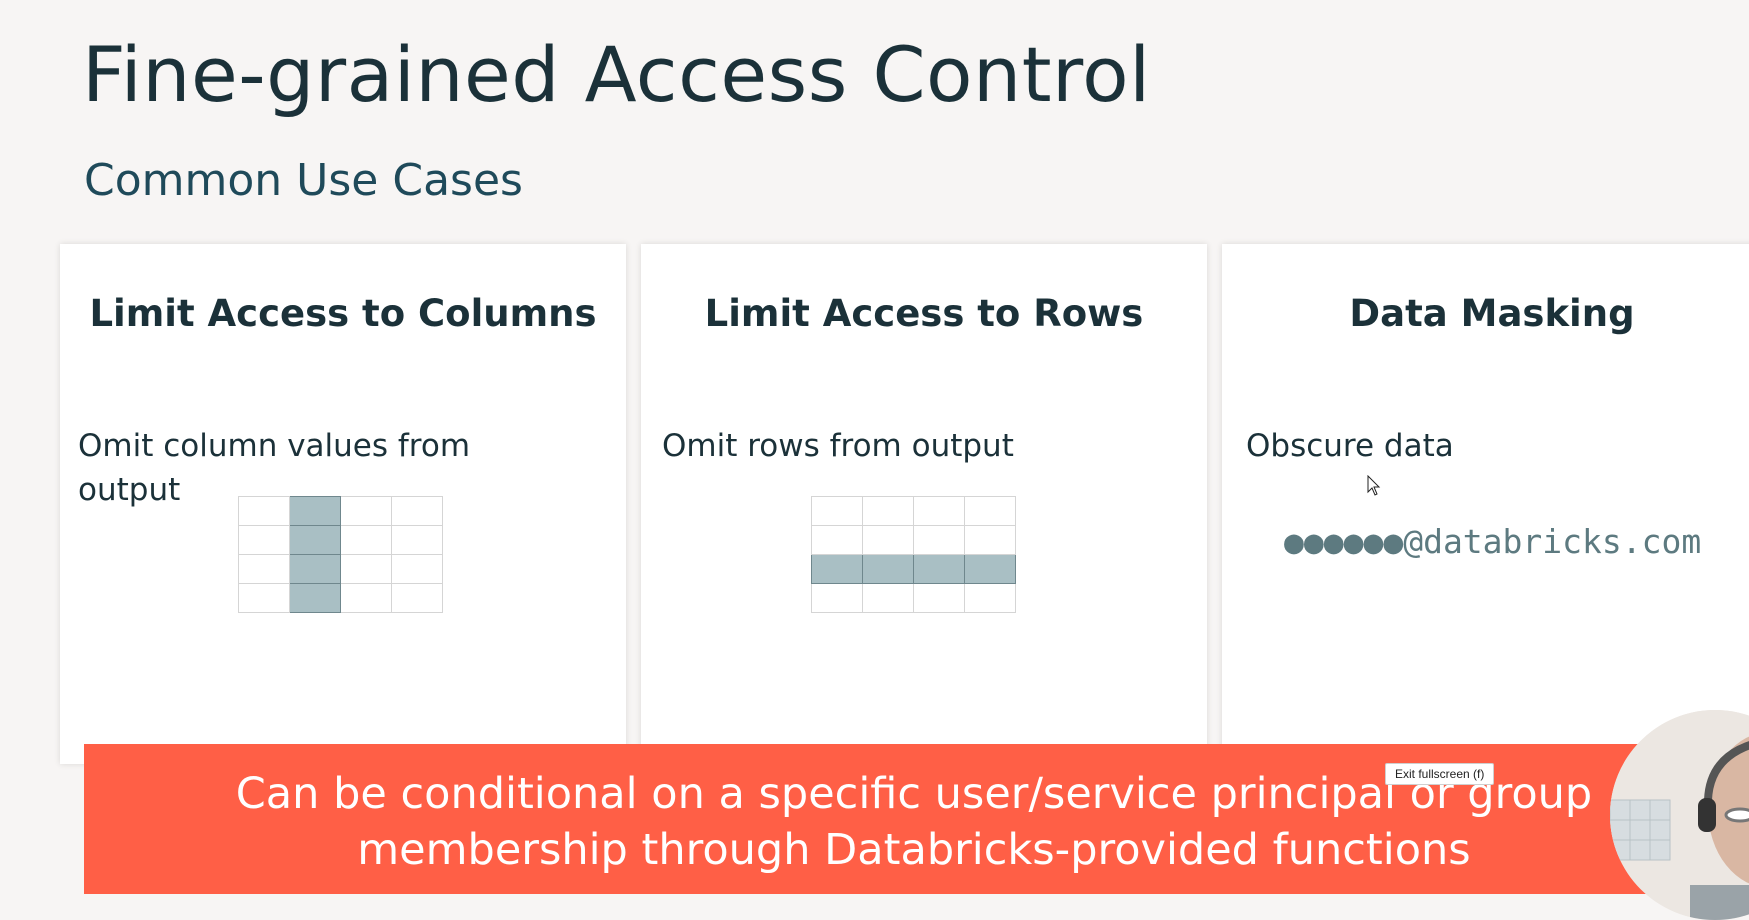 The width and height of the screenshot is (1749, 920). Describe the element at coordinates (303, 180) in the screenshot. I see `slide-subtitle: Common Use Cases` at that location.